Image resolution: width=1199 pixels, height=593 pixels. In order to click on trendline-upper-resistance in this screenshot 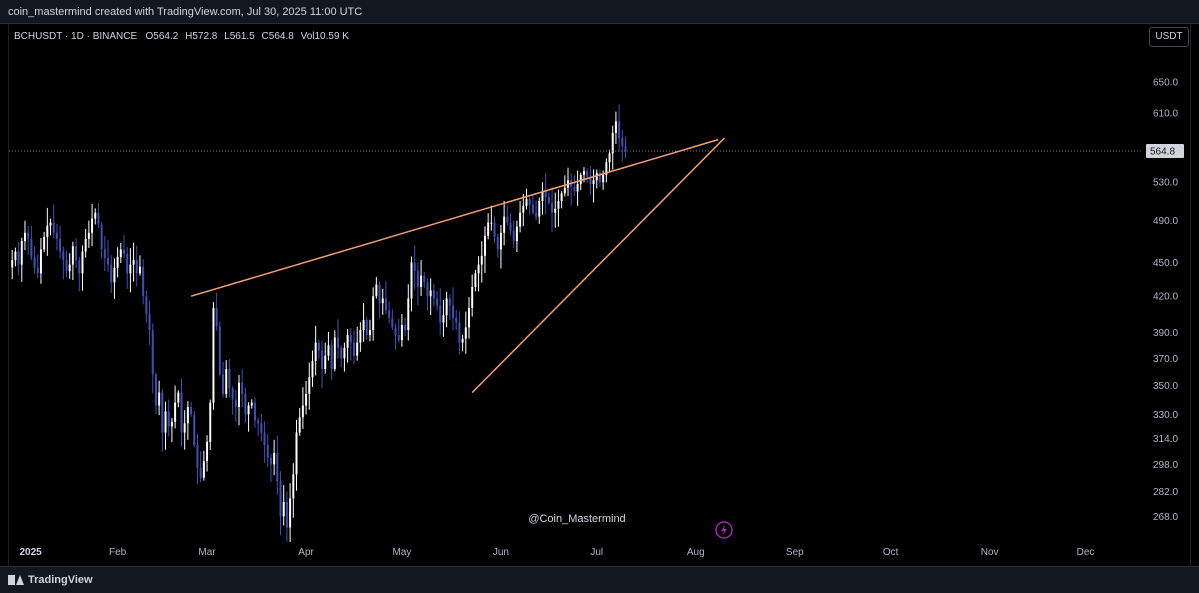, I will do `click(454, 217)`.